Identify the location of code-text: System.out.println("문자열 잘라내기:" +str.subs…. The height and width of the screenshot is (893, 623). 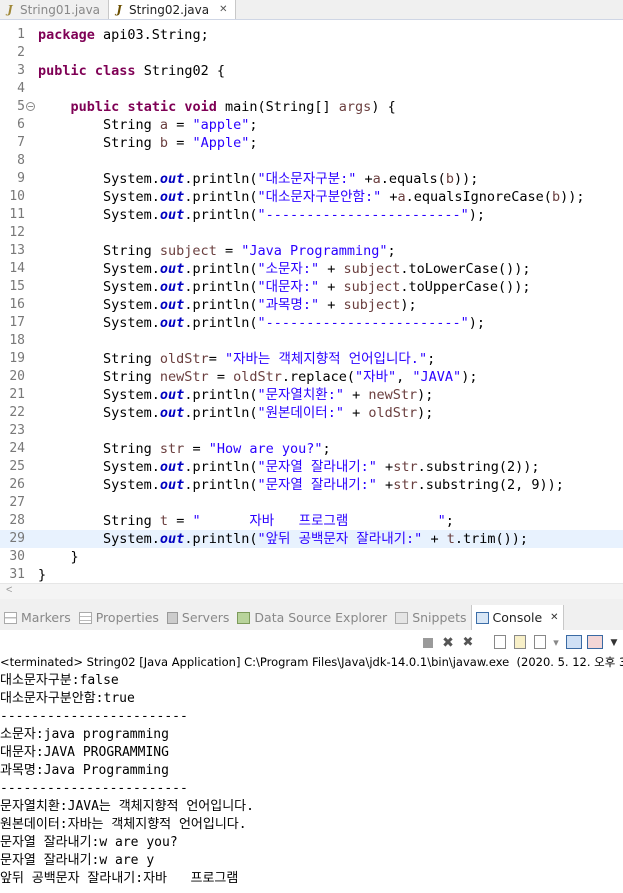
(301, 485).